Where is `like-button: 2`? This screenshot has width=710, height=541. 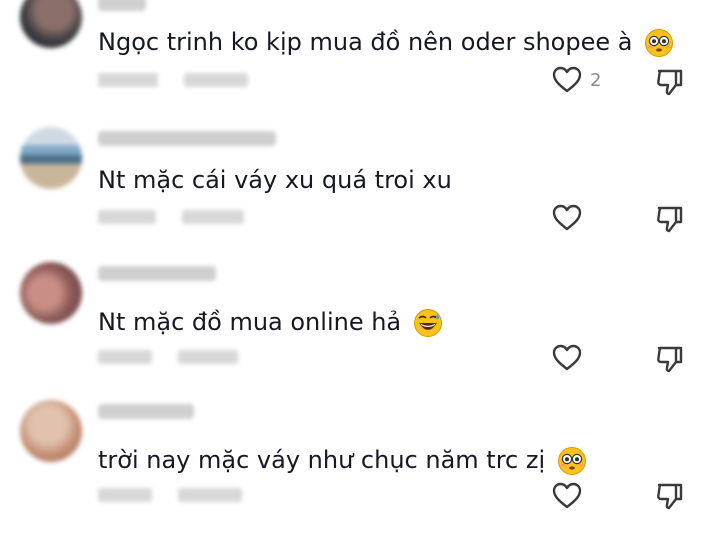
like-button: 2 is located at coordinates (576, 80).